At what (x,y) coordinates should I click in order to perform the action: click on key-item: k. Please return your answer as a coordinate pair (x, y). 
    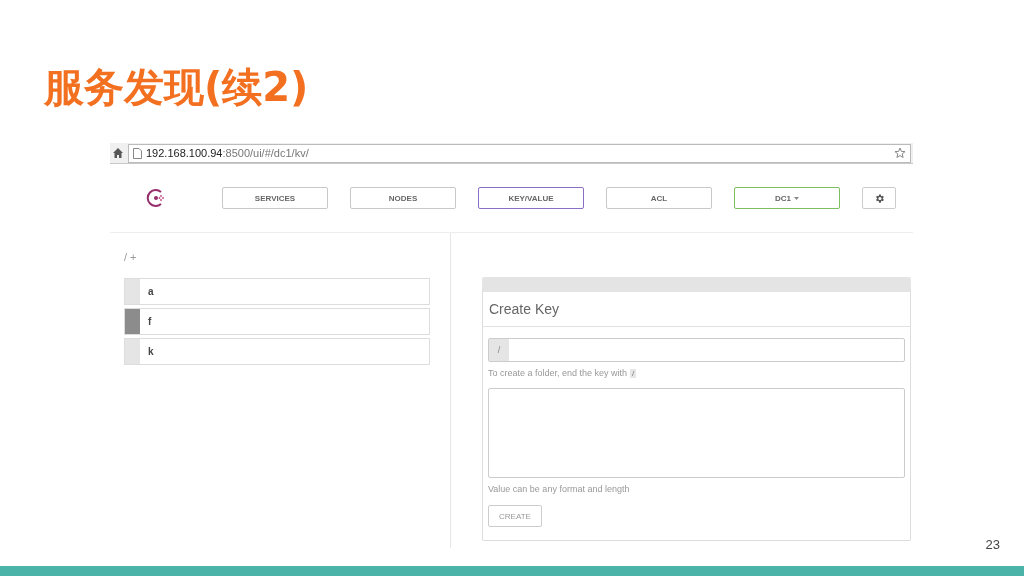
    Looking at the image, I should click on (277, 351).